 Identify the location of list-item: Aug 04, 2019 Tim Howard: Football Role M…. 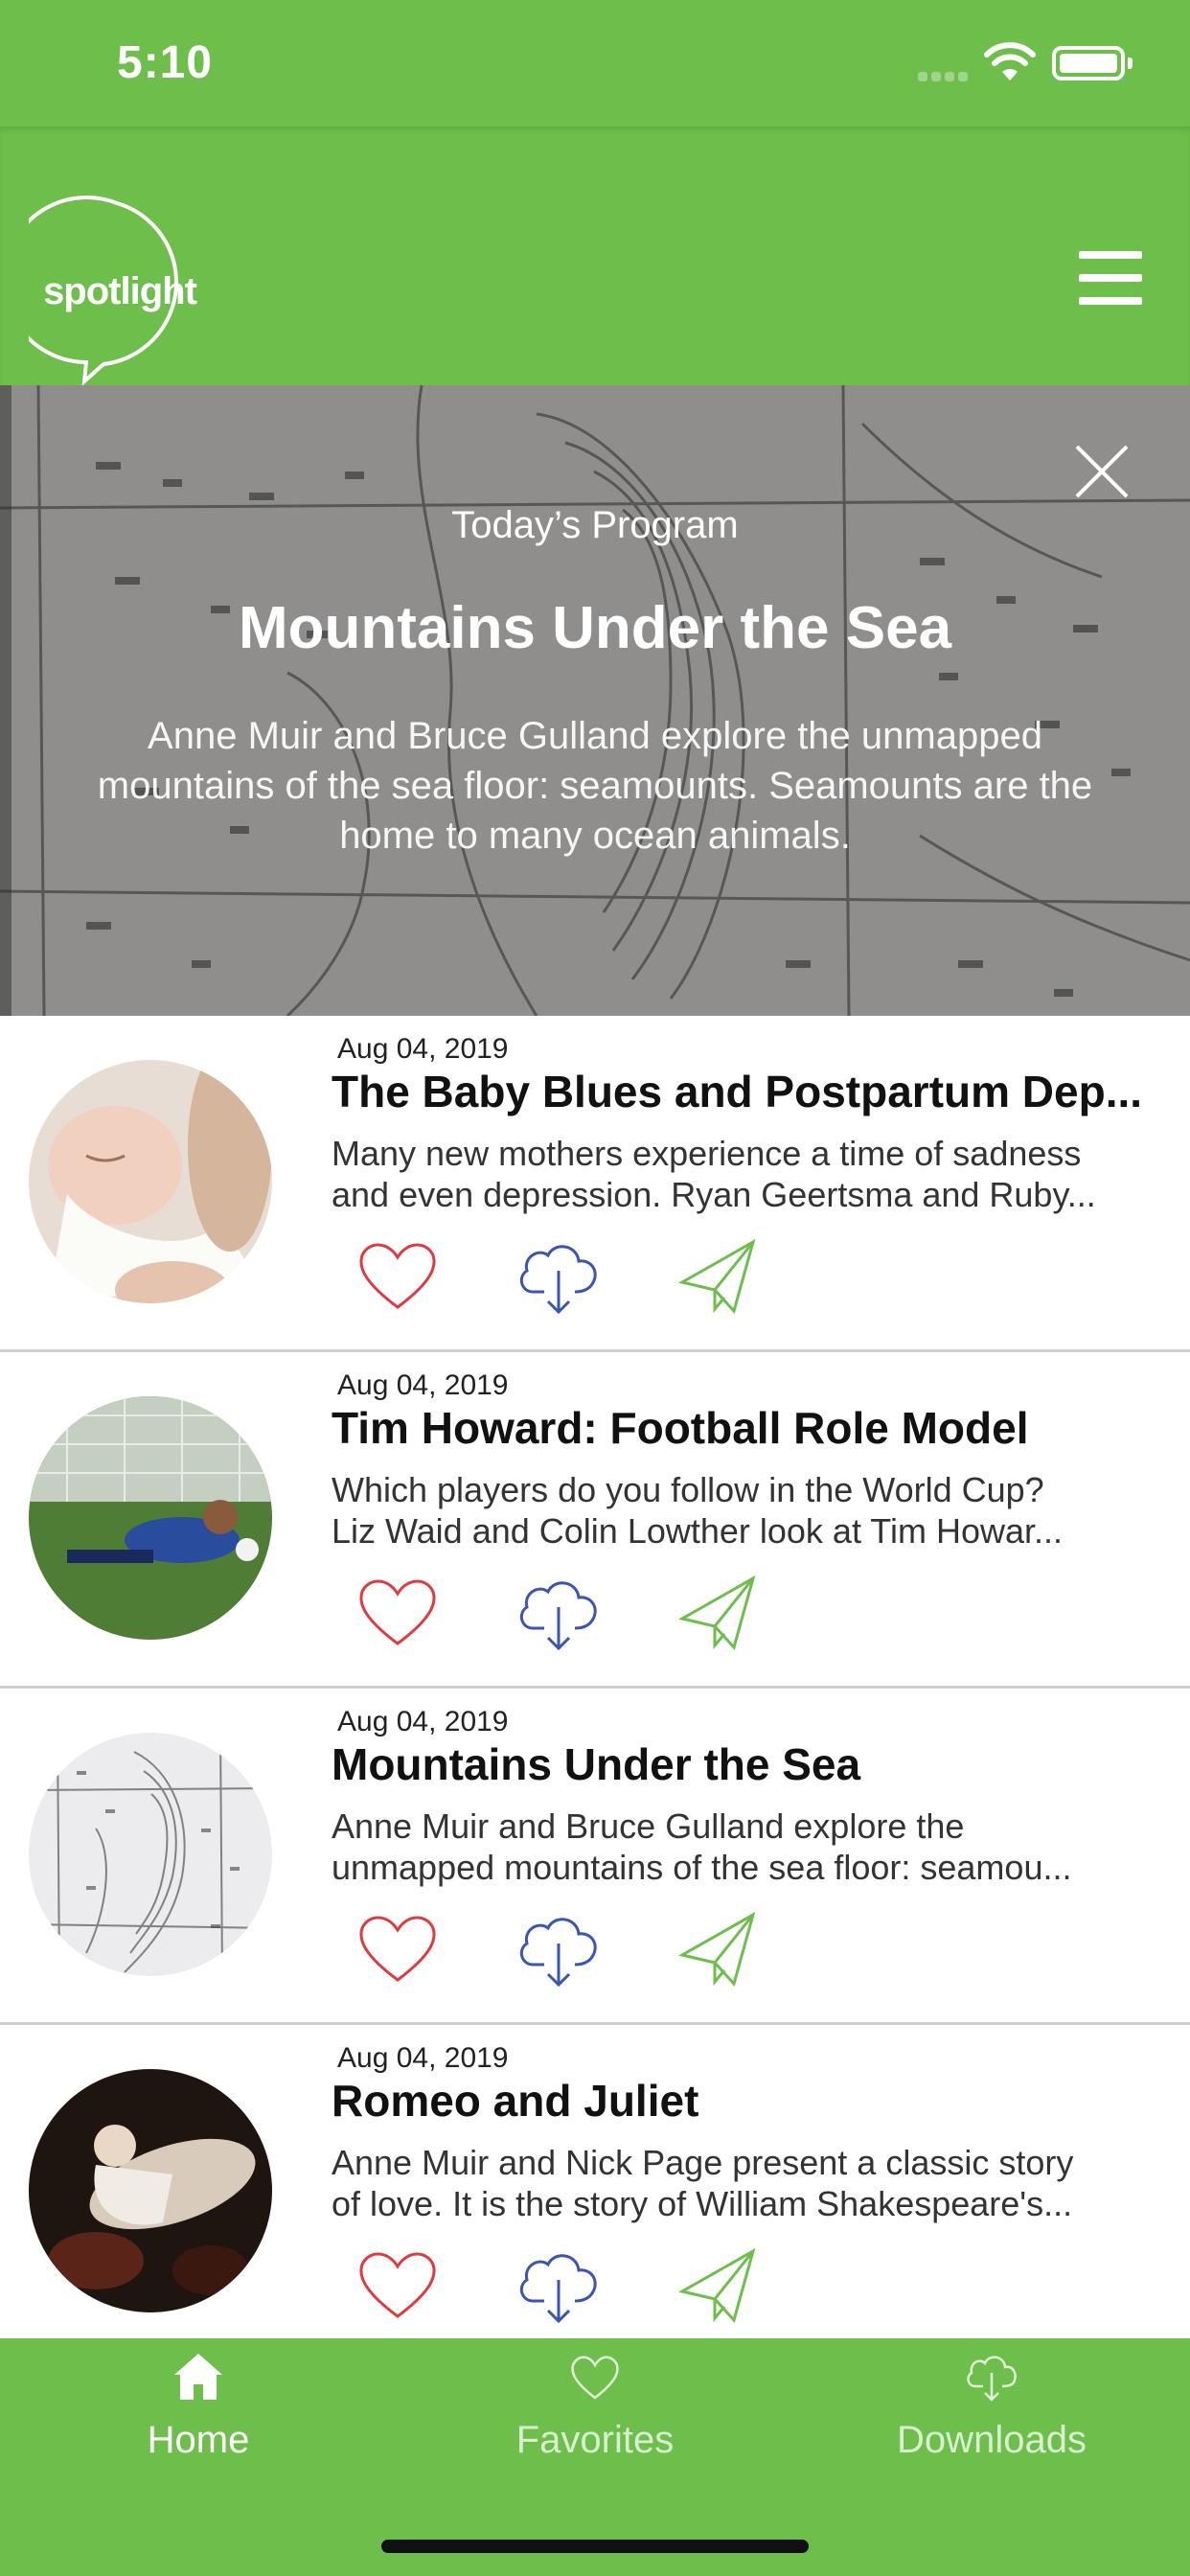
(595, 1520).